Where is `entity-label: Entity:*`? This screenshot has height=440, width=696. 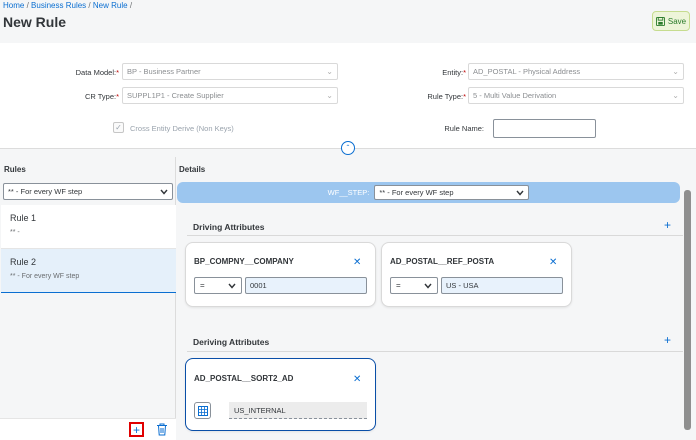 entity-label: Entity:* is located at coordinates (454, 72).